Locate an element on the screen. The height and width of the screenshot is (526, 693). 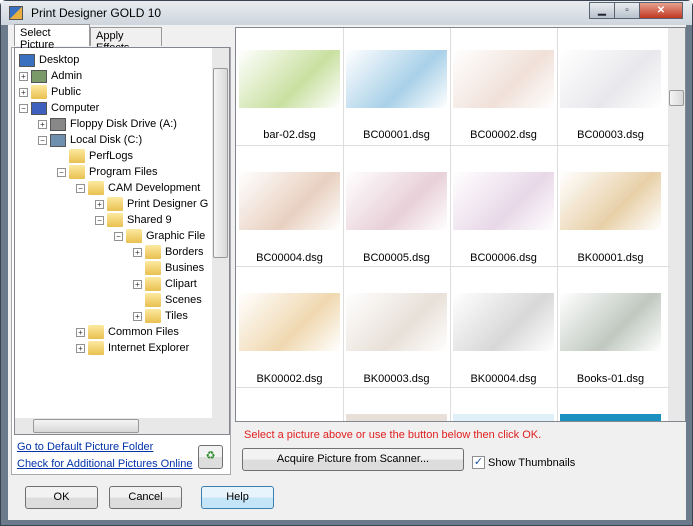
tree-node-label: Program Files is located at coordinates (123, 172).